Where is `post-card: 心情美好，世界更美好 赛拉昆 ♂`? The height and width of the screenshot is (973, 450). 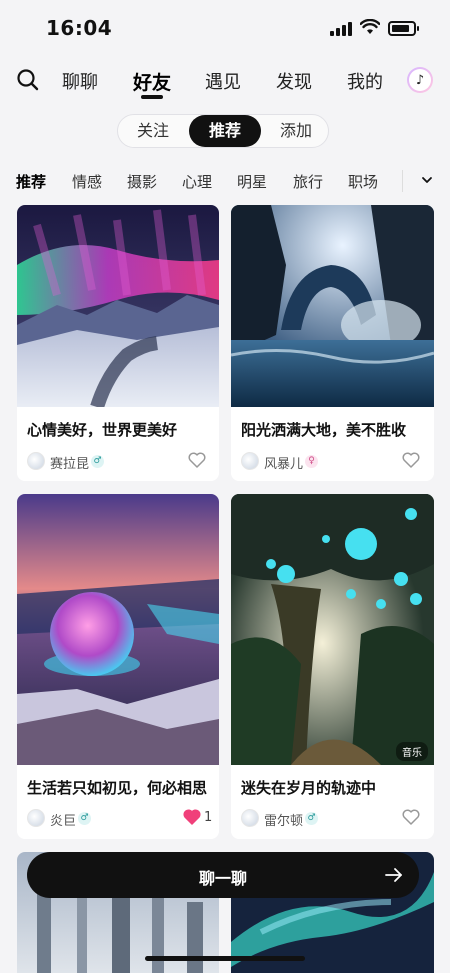 post-card: 心情美好，世界更美好 赛拉昆 ♂ is located at coordinates (118, 343).